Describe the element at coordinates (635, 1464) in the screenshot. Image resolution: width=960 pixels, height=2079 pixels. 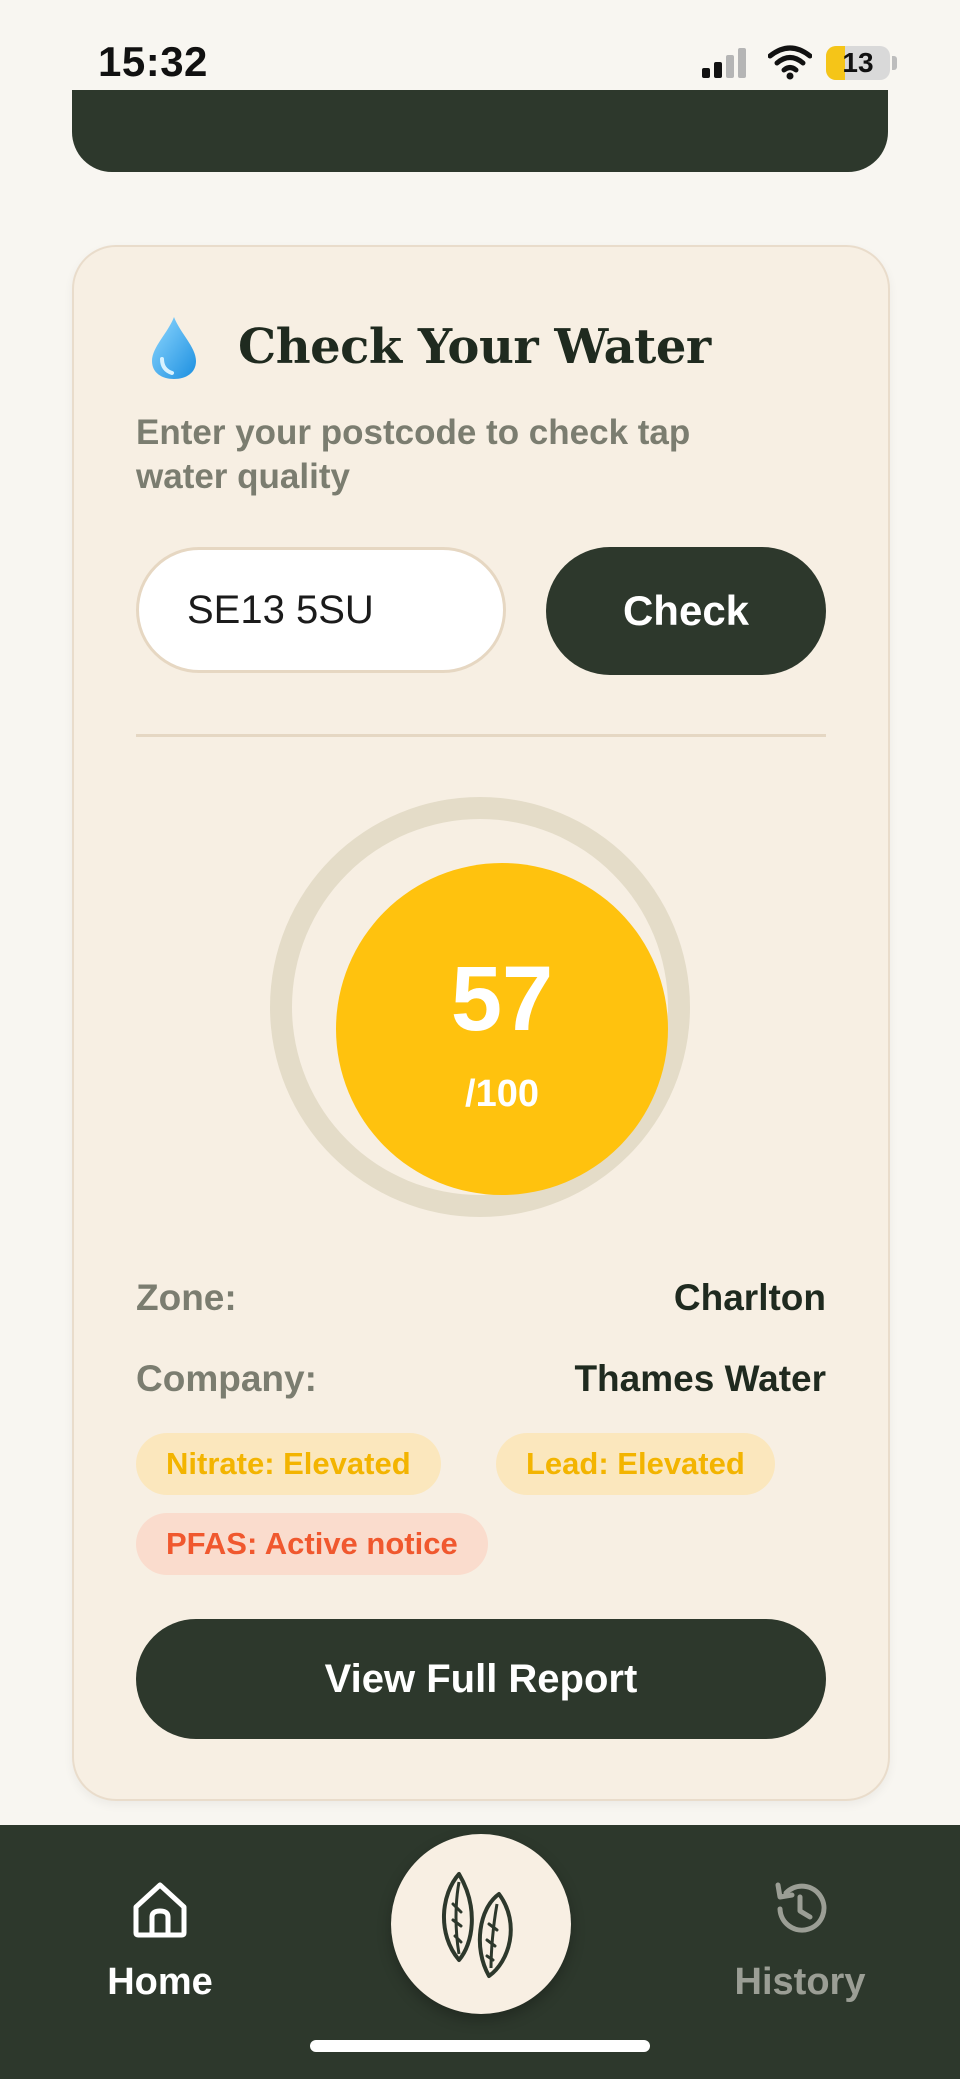
I see `lead-badge: Lead: Elevated` at that location.